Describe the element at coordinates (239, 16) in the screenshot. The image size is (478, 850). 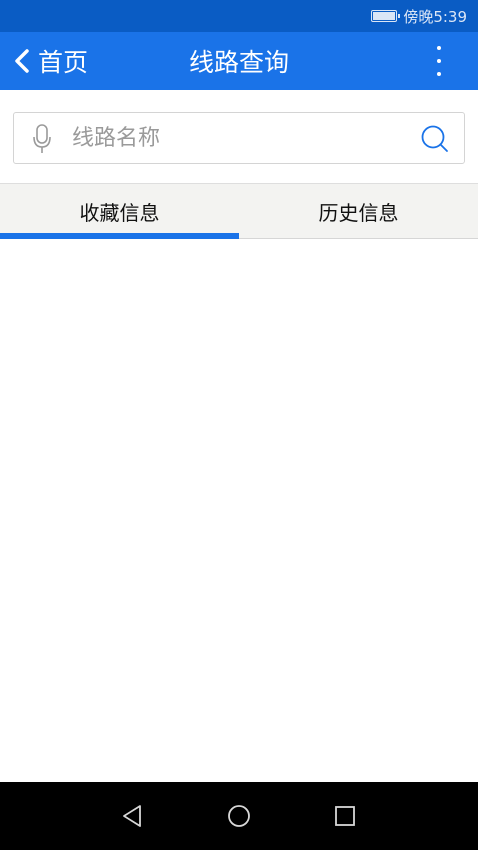
I see `status-bar: 傍晚5:39` at that location.